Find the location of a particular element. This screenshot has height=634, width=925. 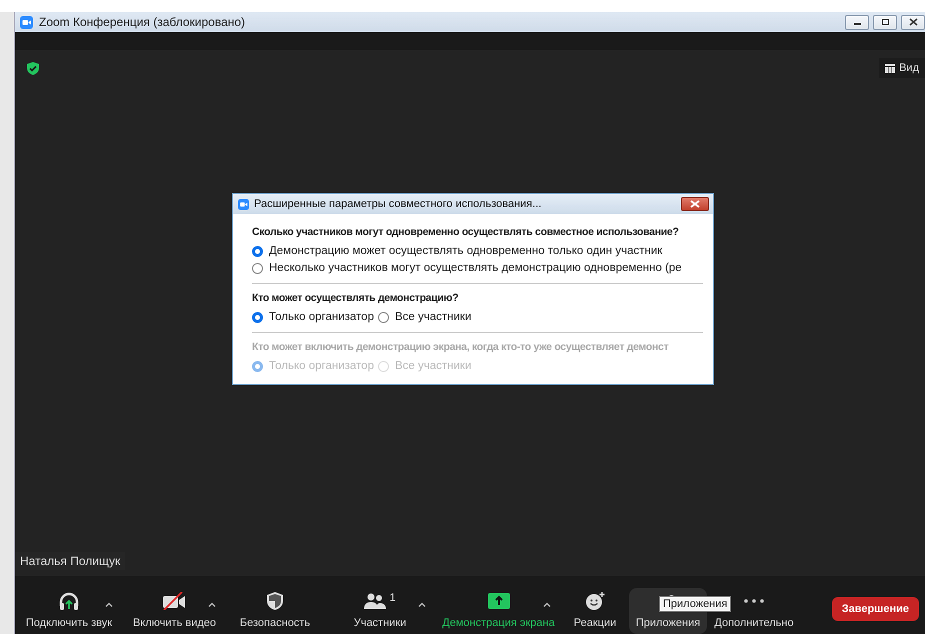

tooltip: Приложения is located at coordinates (695, 604).